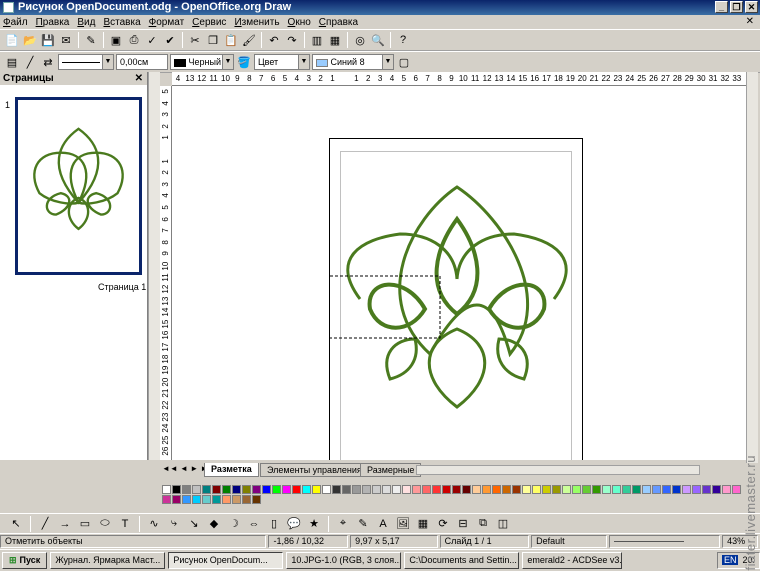  I want to click on shadow-icon: ▢, so click(404, 62).